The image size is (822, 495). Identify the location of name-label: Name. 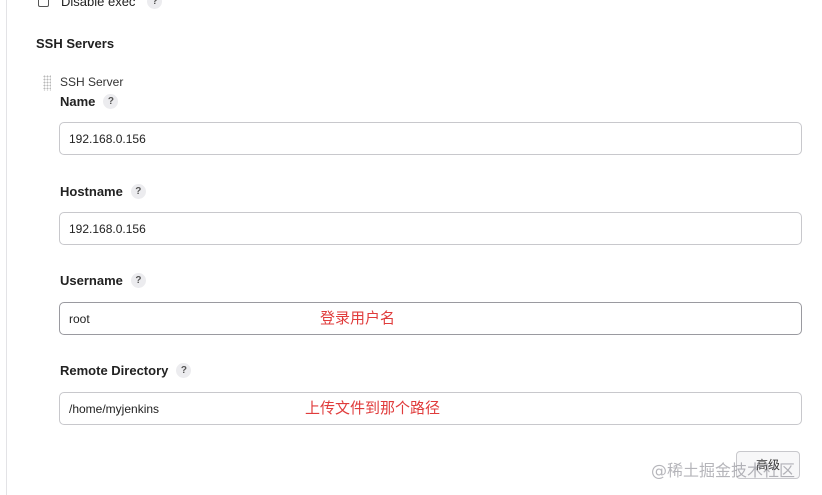
(78, 101).